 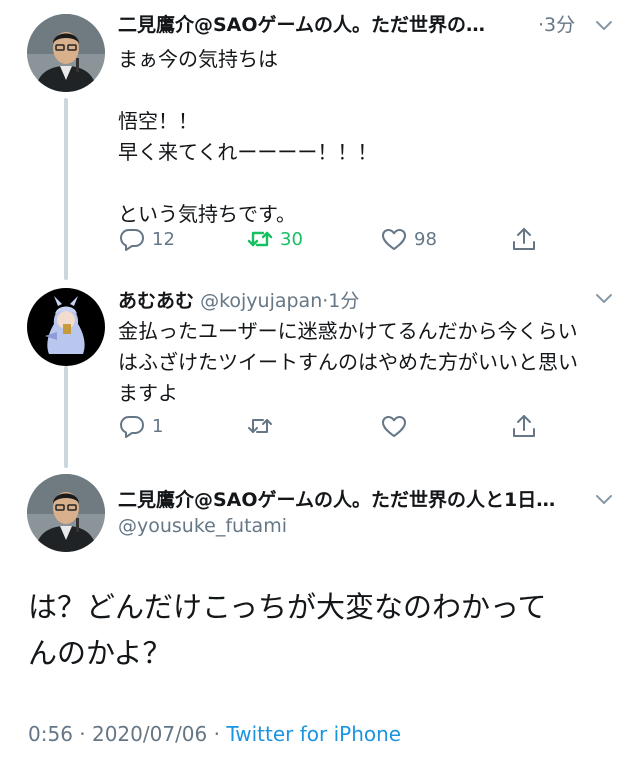 I want to click on user-handle: @kojyujapan, so click(x=261, y=301).